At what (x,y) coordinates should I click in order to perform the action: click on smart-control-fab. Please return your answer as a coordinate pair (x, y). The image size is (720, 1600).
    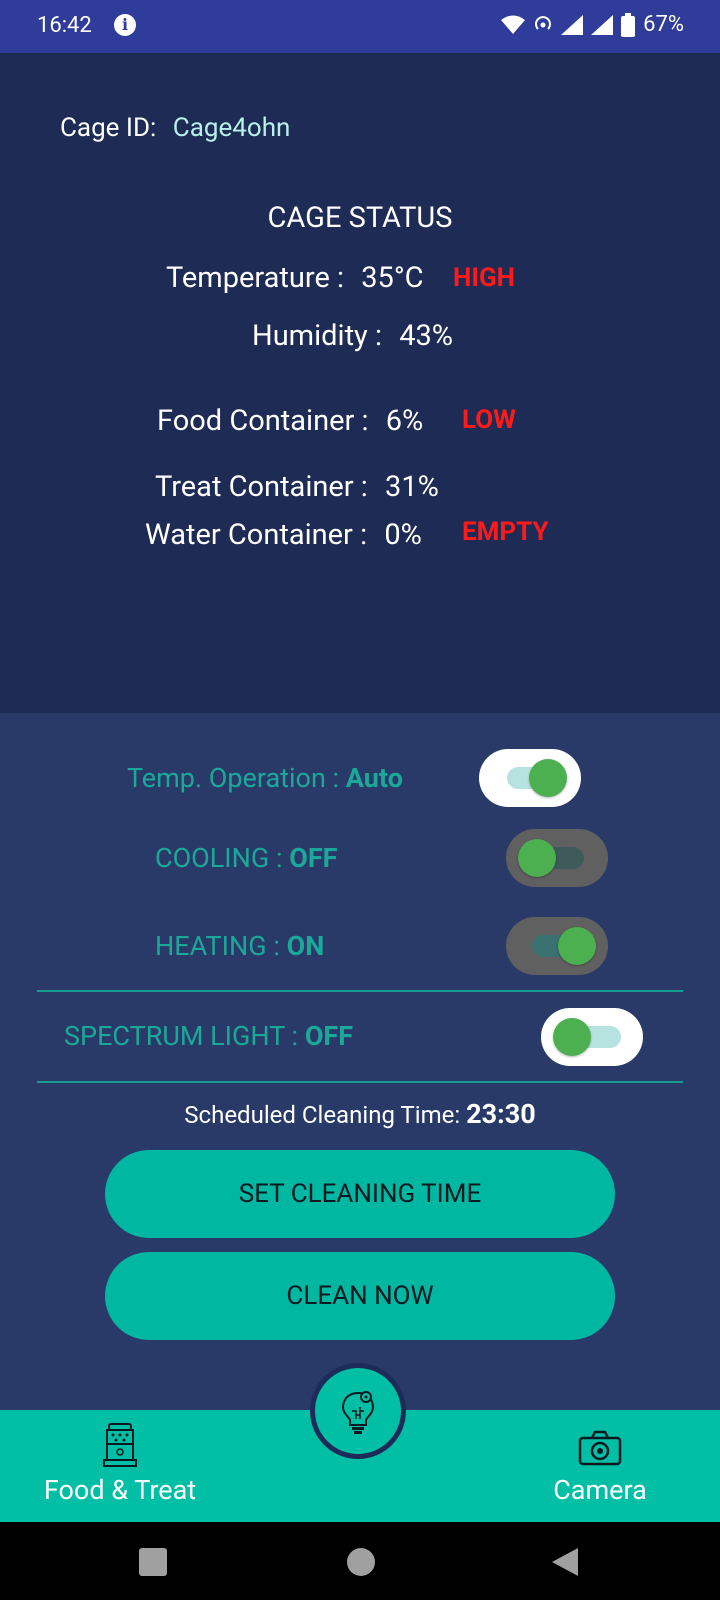
    Looking at the image, I should click on (358, 1411).